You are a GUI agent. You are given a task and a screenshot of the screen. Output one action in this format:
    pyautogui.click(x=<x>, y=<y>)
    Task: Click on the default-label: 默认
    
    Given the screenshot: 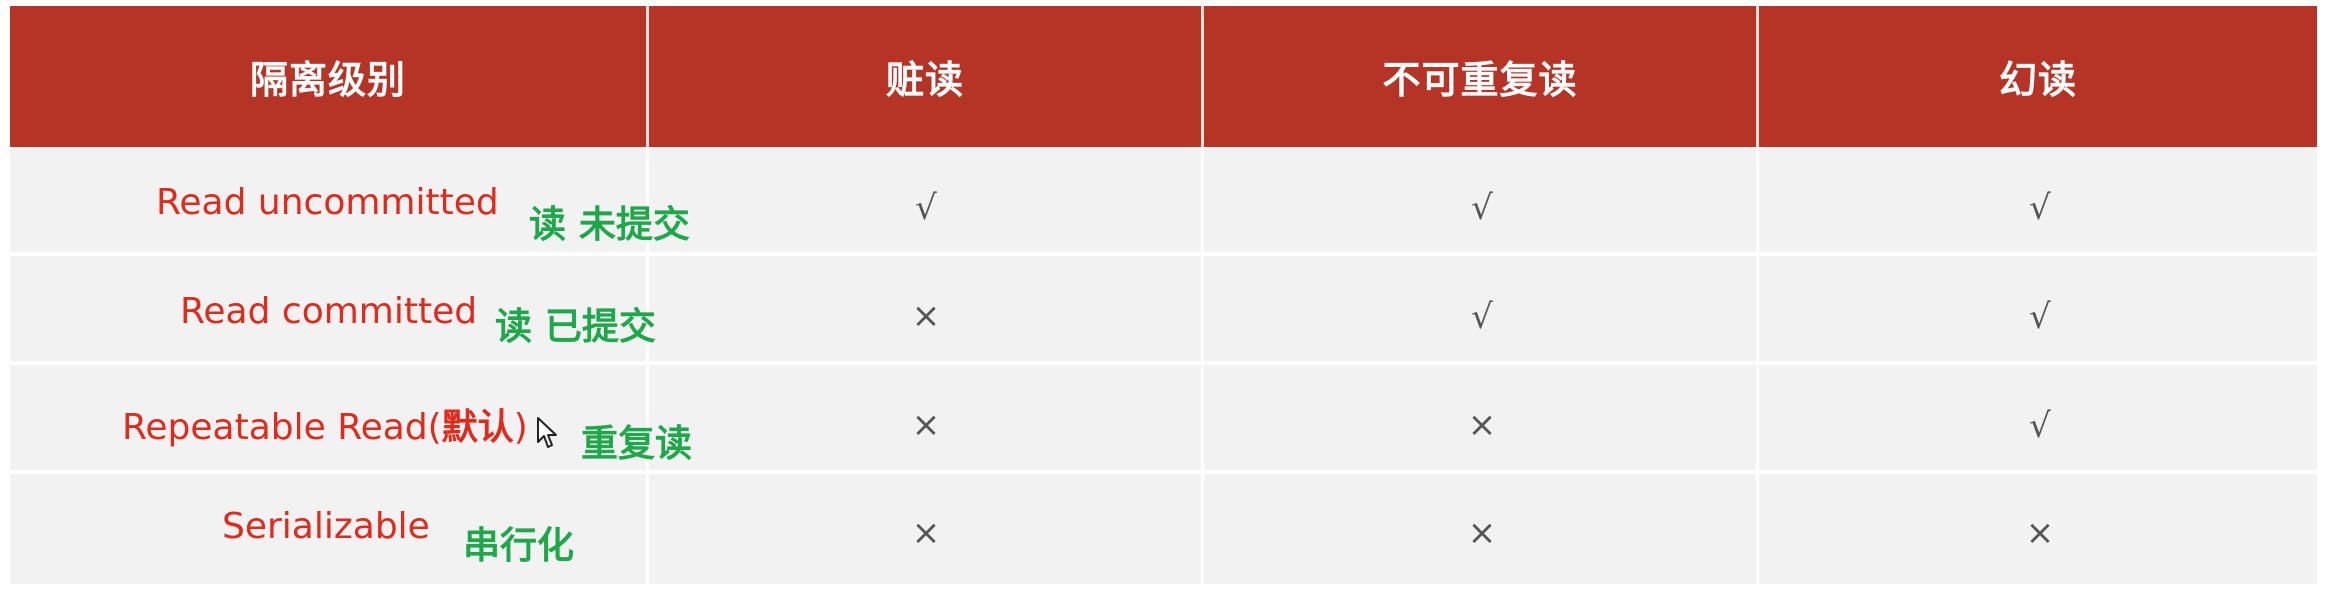 What is the action you would take?
    pyautogui.click(x=477, y=427)
    